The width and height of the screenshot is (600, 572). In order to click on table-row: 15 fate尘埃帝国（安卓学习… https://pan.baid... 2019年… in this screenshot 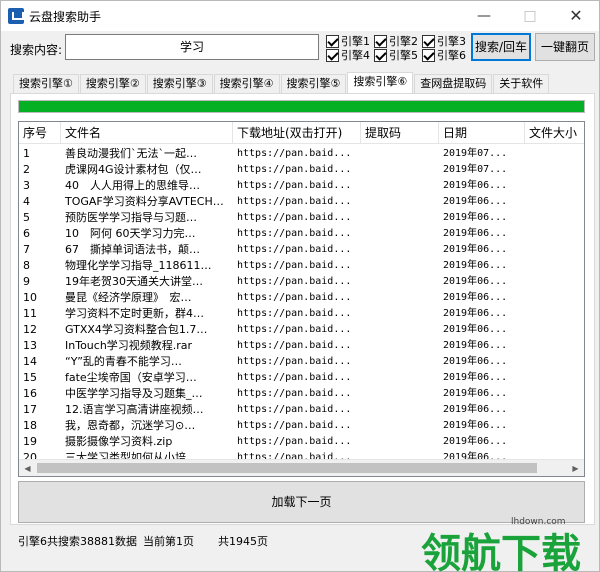, I will do `click(301, 378)`.